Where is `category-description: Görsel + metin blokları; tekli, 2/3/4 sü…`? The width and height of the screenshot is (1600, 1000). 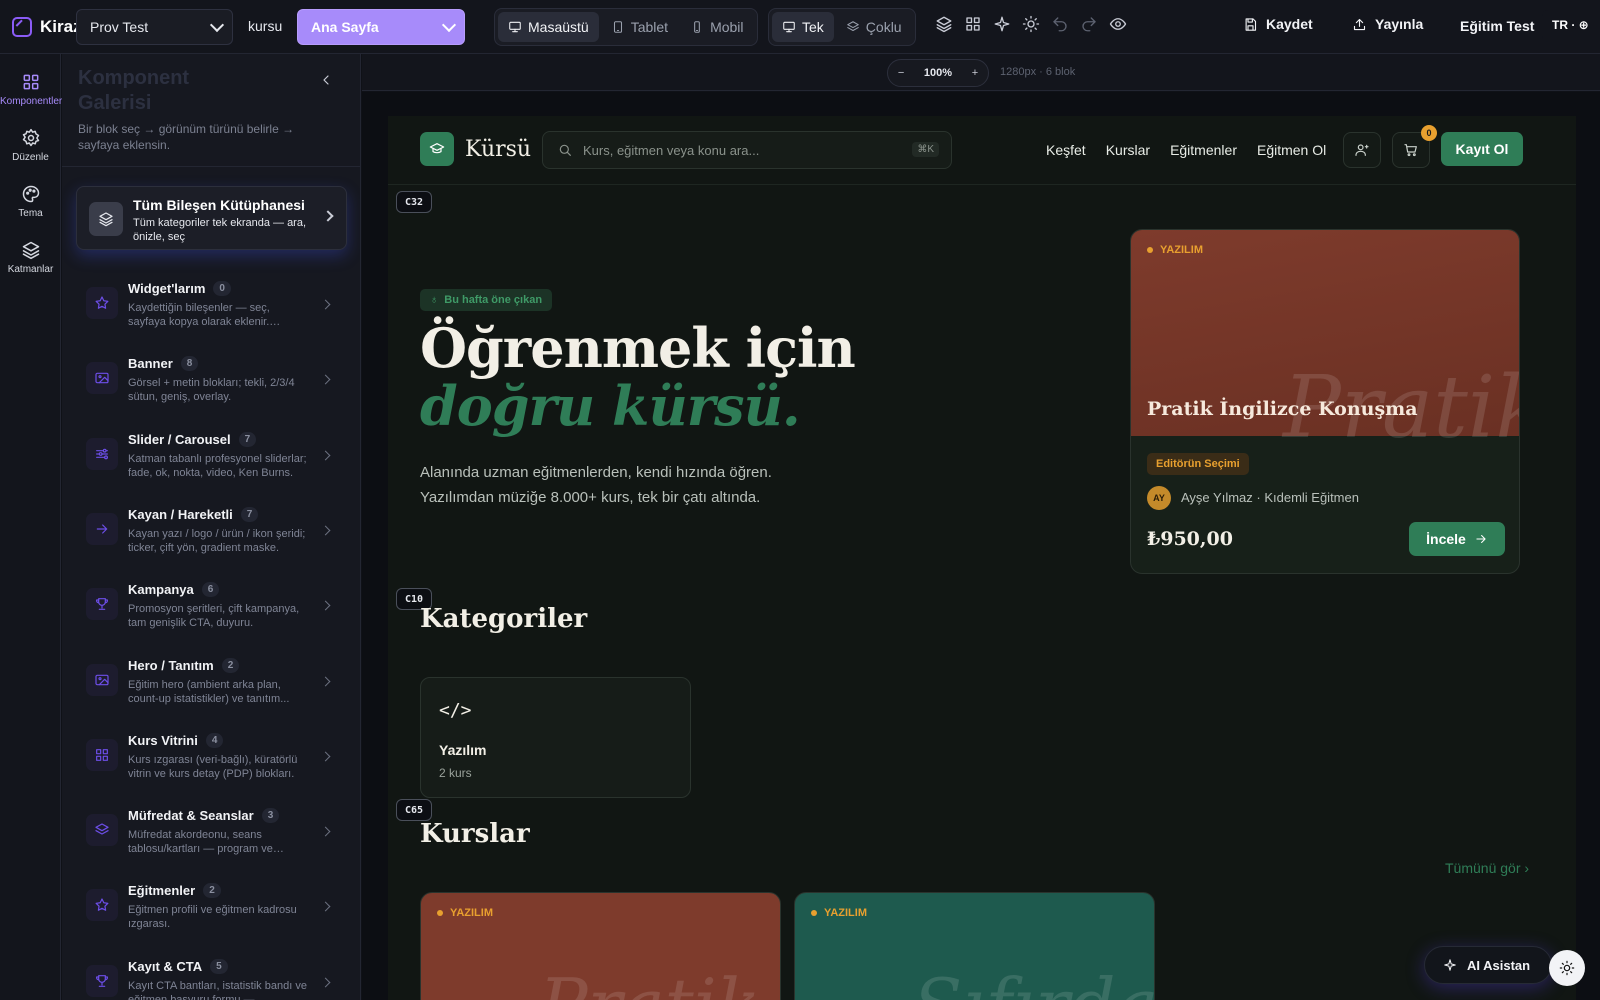
category-description: Görsel + metin blokları; tekli, 2/3/4 sü… is located at coordinates (211, 390).